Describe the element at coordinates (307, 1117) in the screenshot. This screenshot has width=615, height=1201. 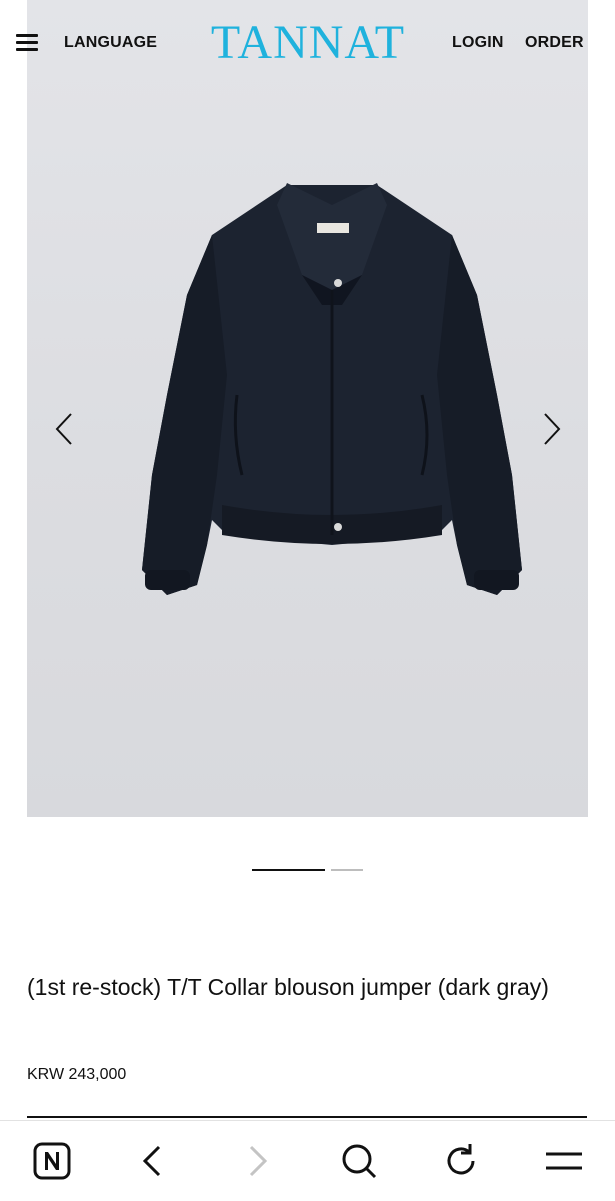
I see `divider` at that location.